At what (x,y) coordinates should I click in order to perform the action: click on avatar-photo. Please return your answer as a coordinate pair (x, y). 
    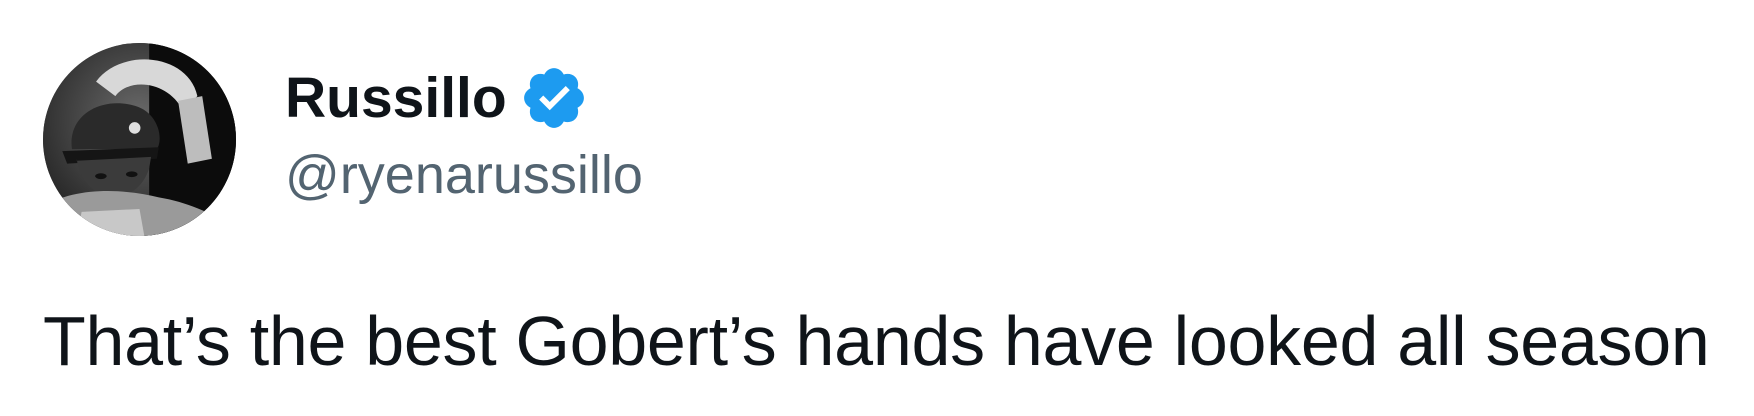
    Looking at the image, I should click on (139, 139).